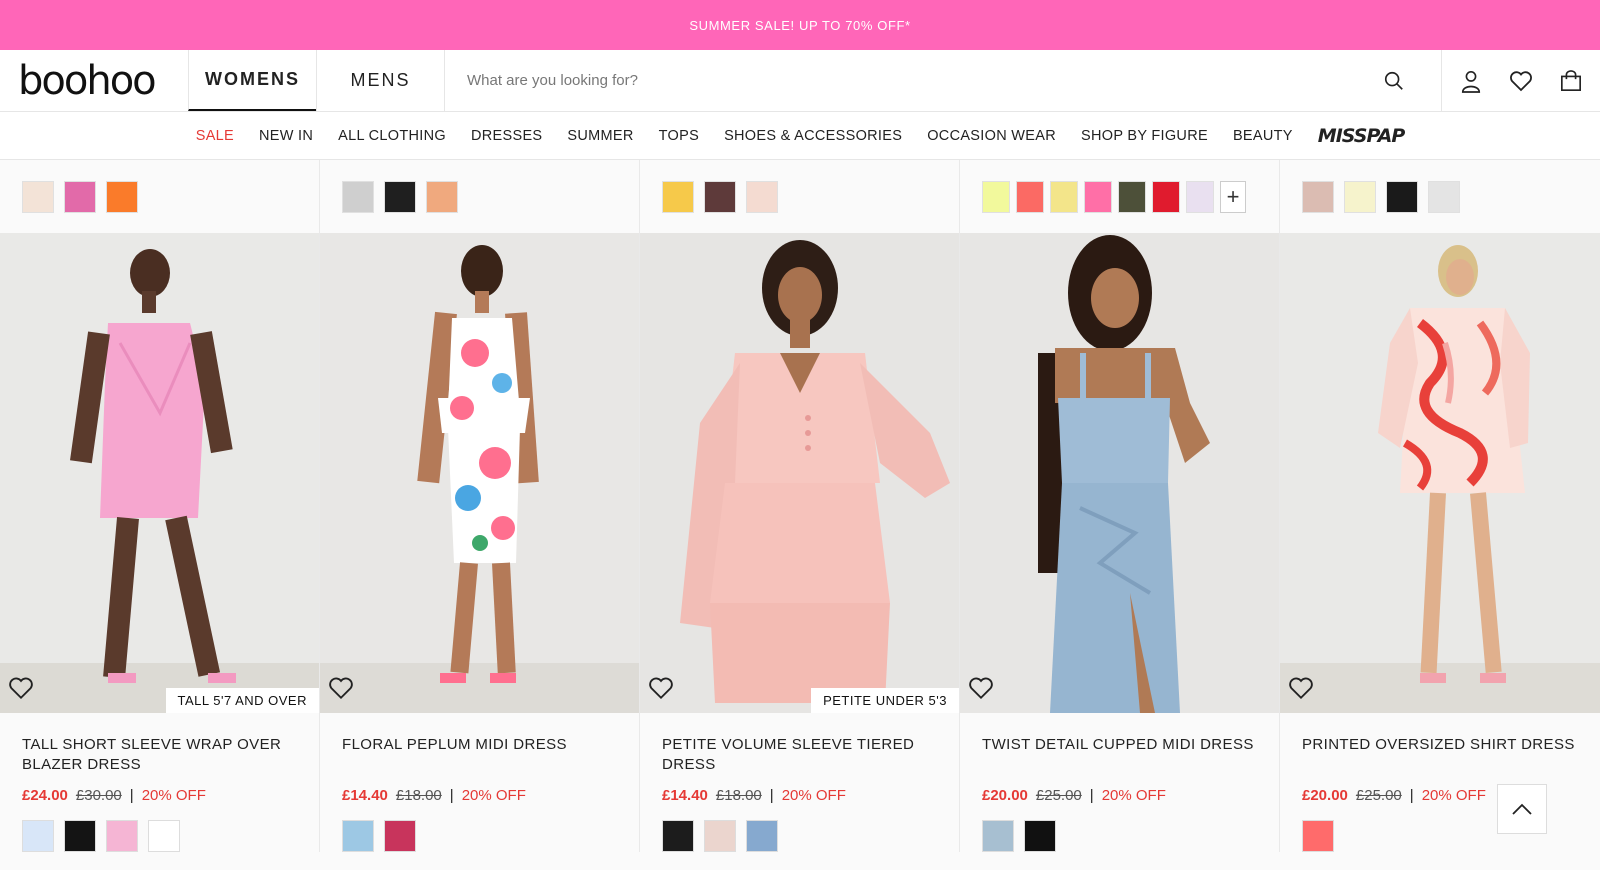  Describe the element at coordinates (479, 755) in the screenshot. I see `product-title: FLORAL PEPLUM MIDI DRESS` at that location.